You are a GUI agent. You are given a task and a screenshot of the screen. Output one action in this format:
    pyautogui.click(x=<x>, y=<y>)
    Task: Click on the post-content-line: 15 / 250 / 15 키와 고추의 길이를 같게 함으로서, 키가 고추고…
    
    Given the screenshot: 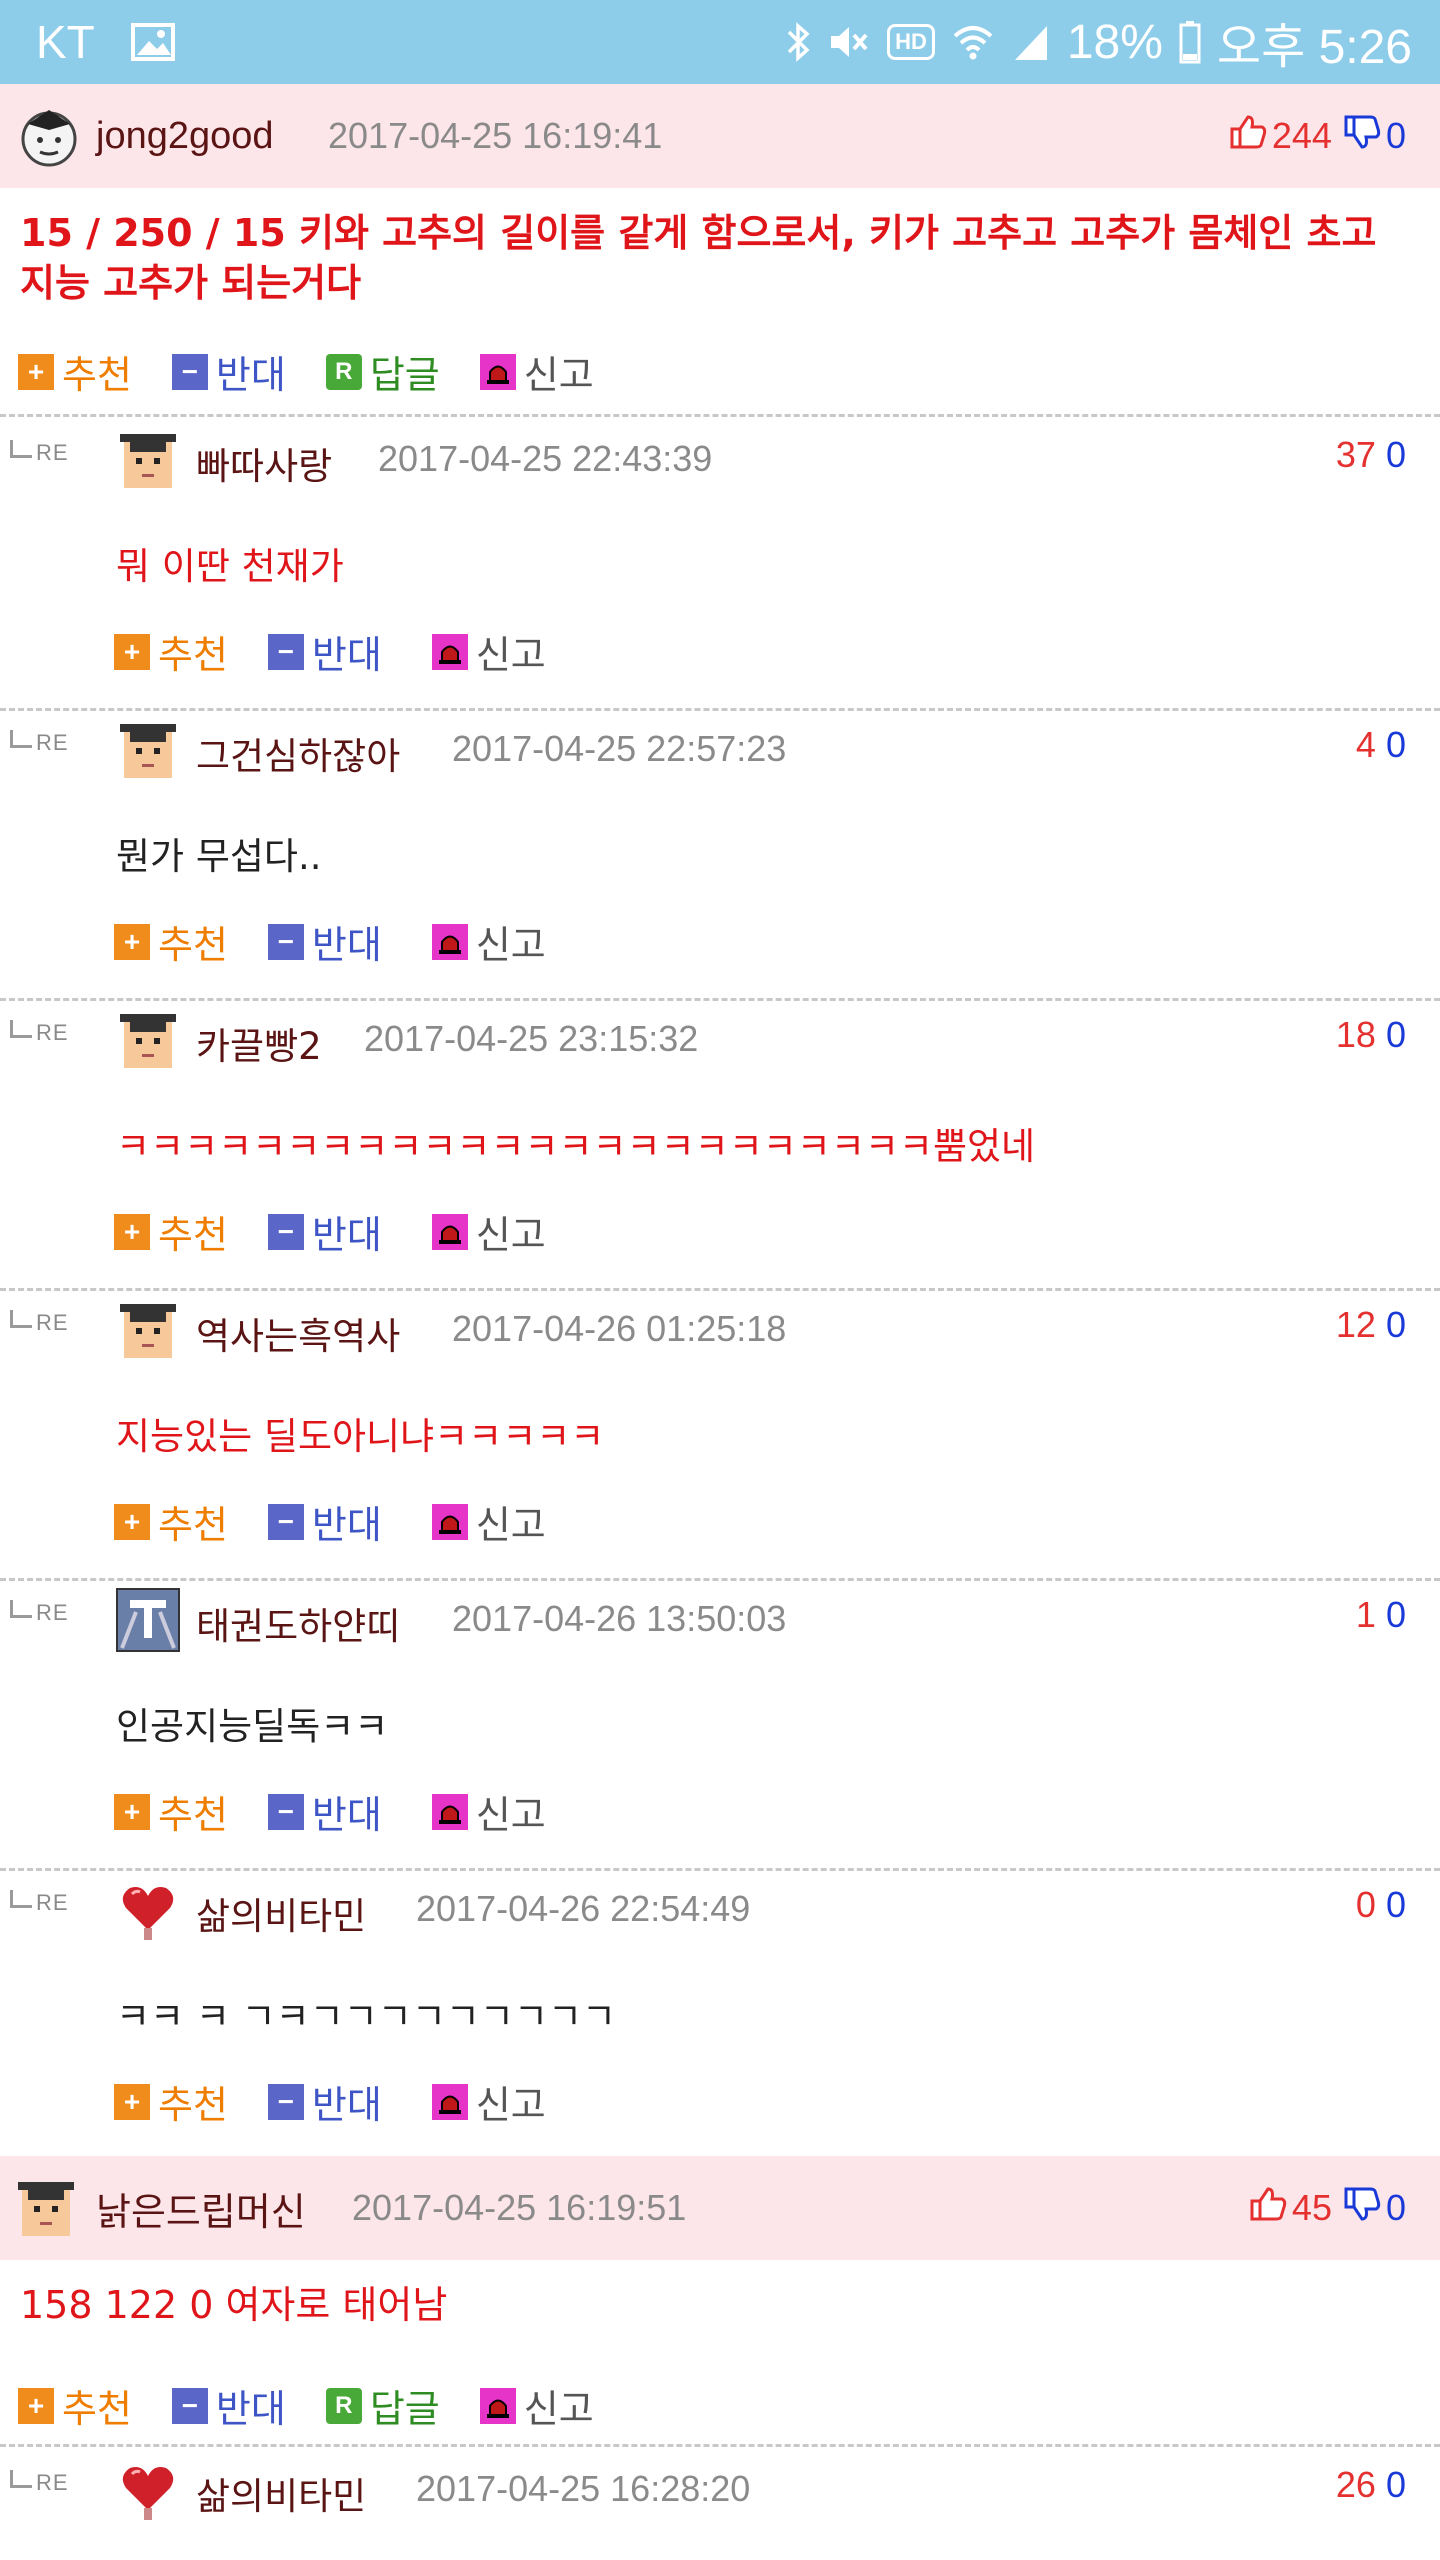 What is the action you would take?
    pyautogui.click(x=698, y=233)
    